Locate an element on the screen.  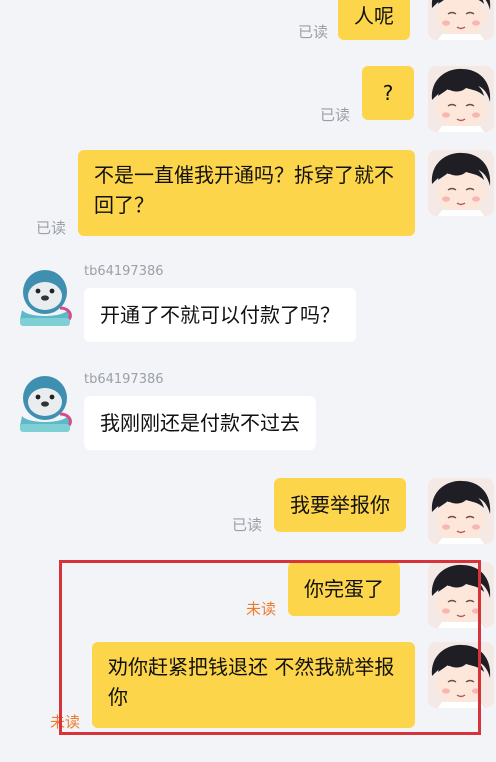
message-bubble: 你完蛋了 is located at coordinates (344, 589).